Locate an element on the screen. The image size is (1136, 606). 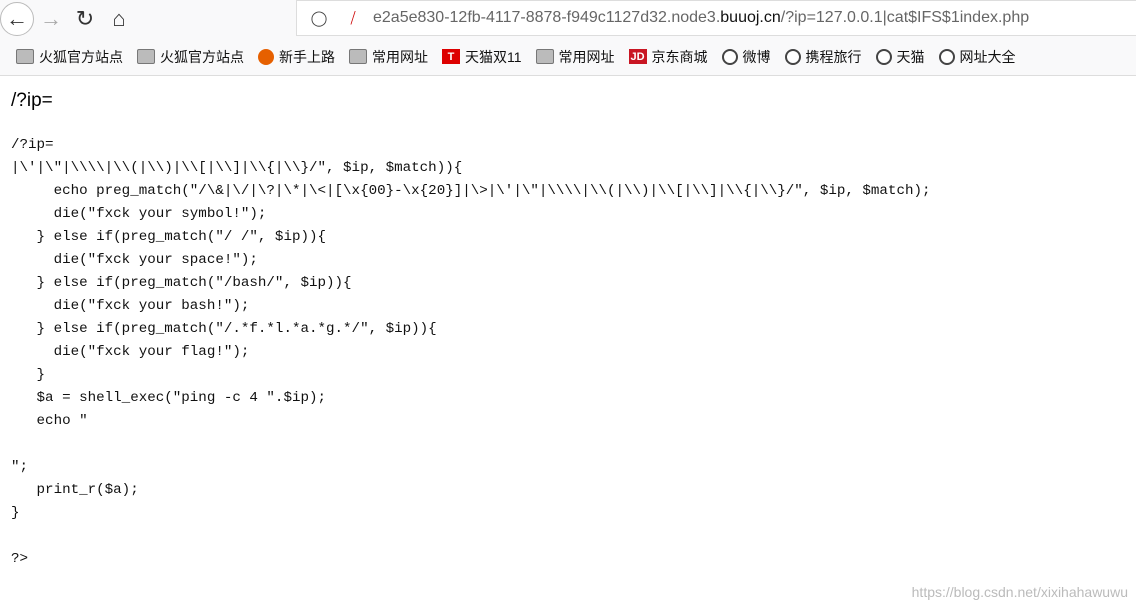
bookmark-item: 微博 is located at coordinates (746, 57).